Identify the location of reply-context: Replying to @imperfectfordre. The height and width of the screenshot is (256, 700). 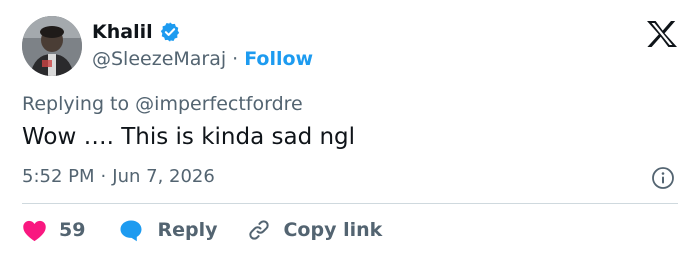
(162, 104).